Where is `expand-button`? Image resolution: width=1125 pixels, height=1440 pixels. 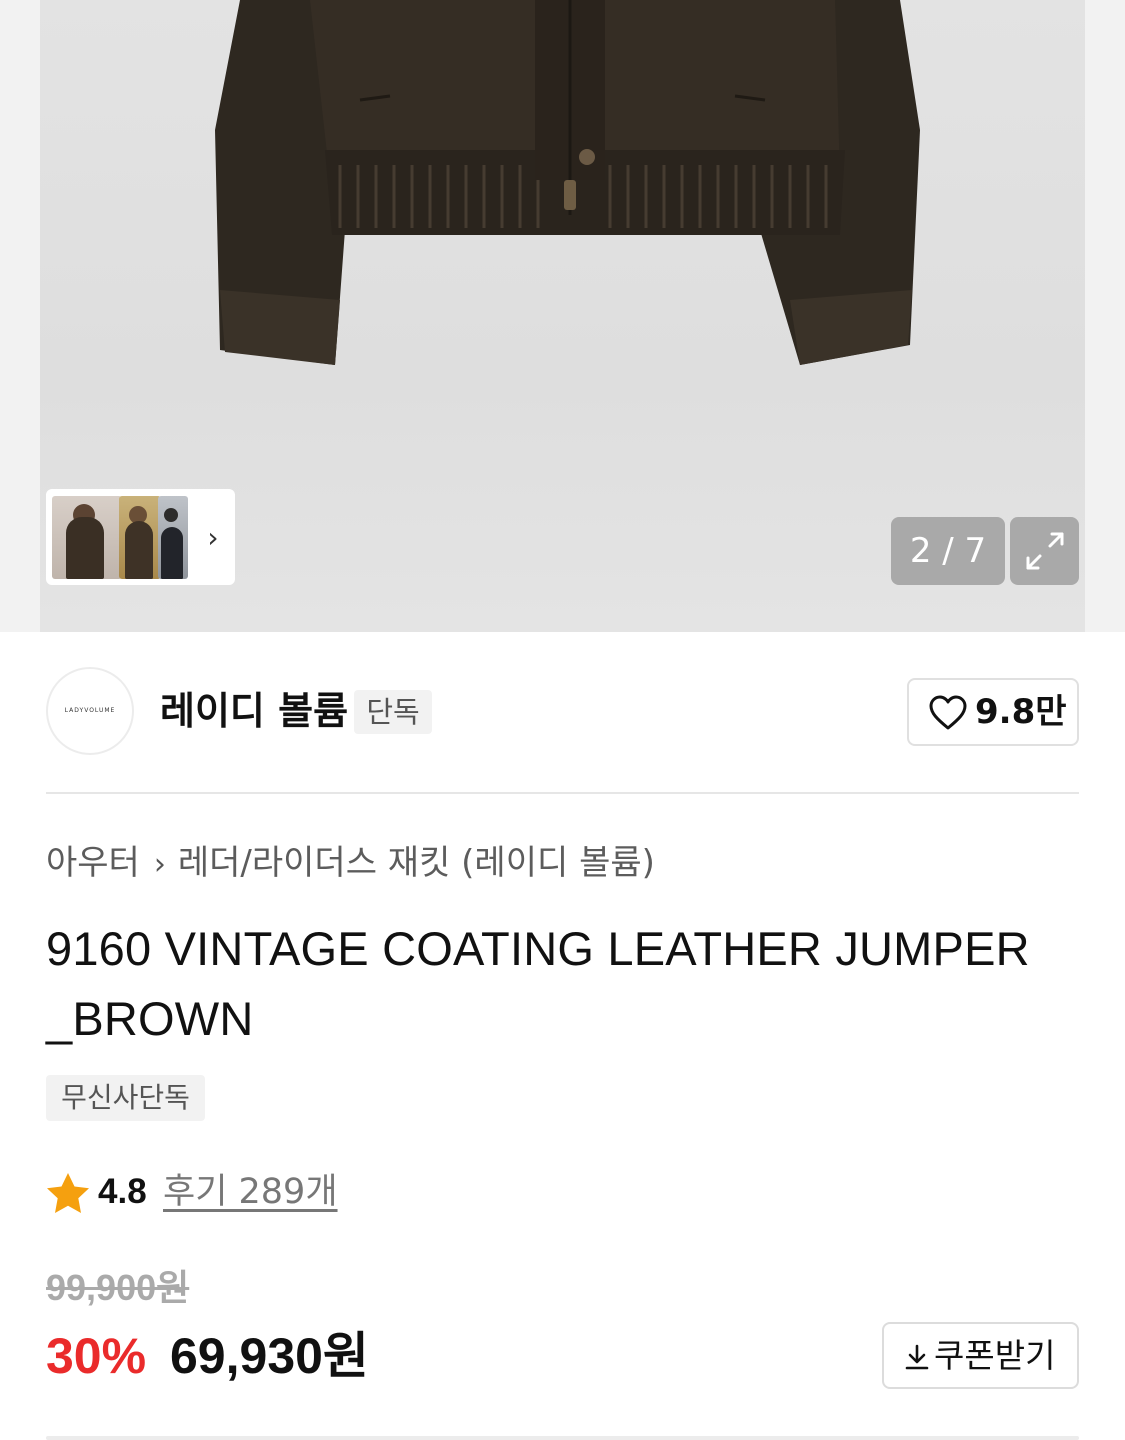
expand-button is located at coordinates (1044, 551).